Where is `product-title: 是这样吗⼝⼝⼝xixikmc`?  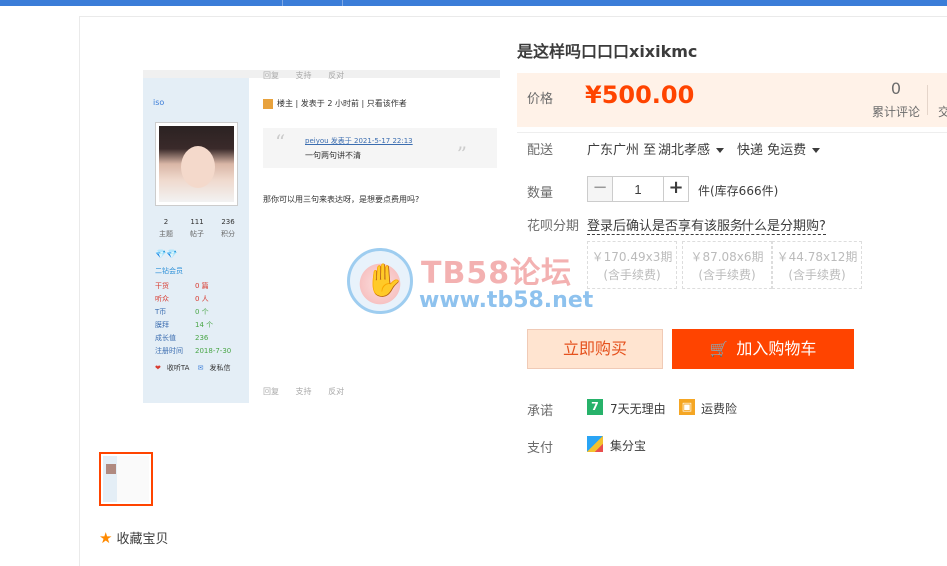
product-title: 是这样吗⼝⼝⼝xixikmc is located at coordinates (607, 51).